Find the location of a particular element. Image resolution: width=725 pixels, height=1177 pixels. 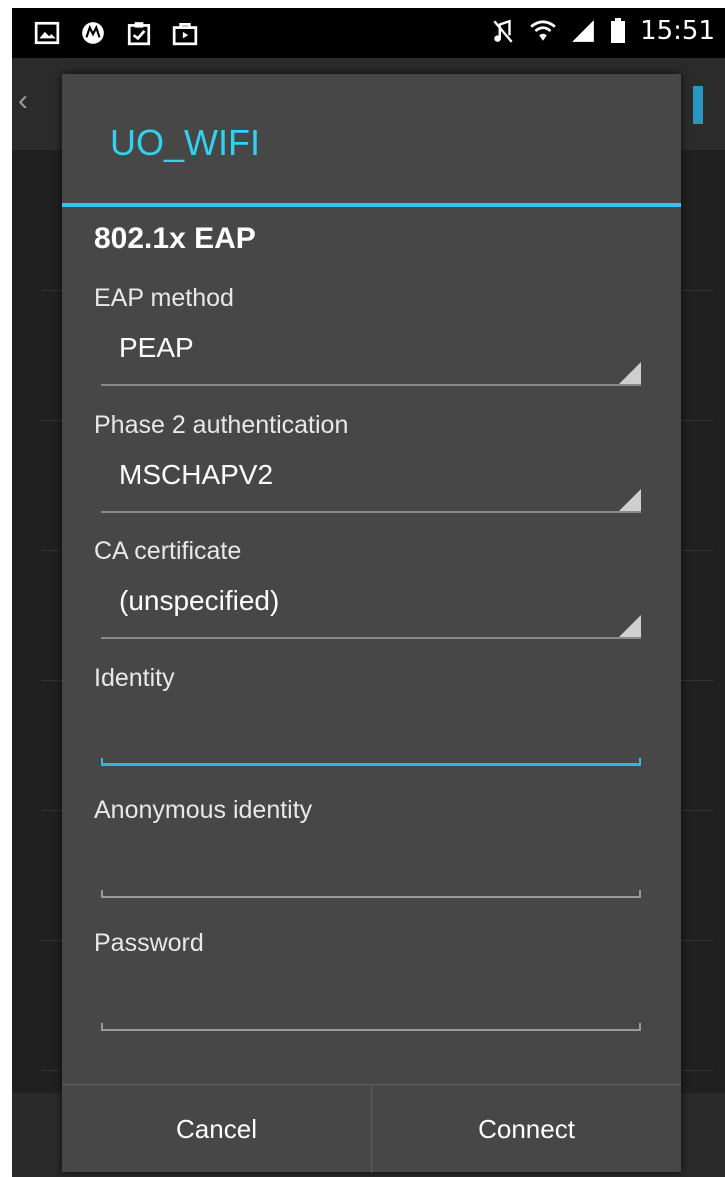

identity-field-wrap is located at coordinates (373, 741).